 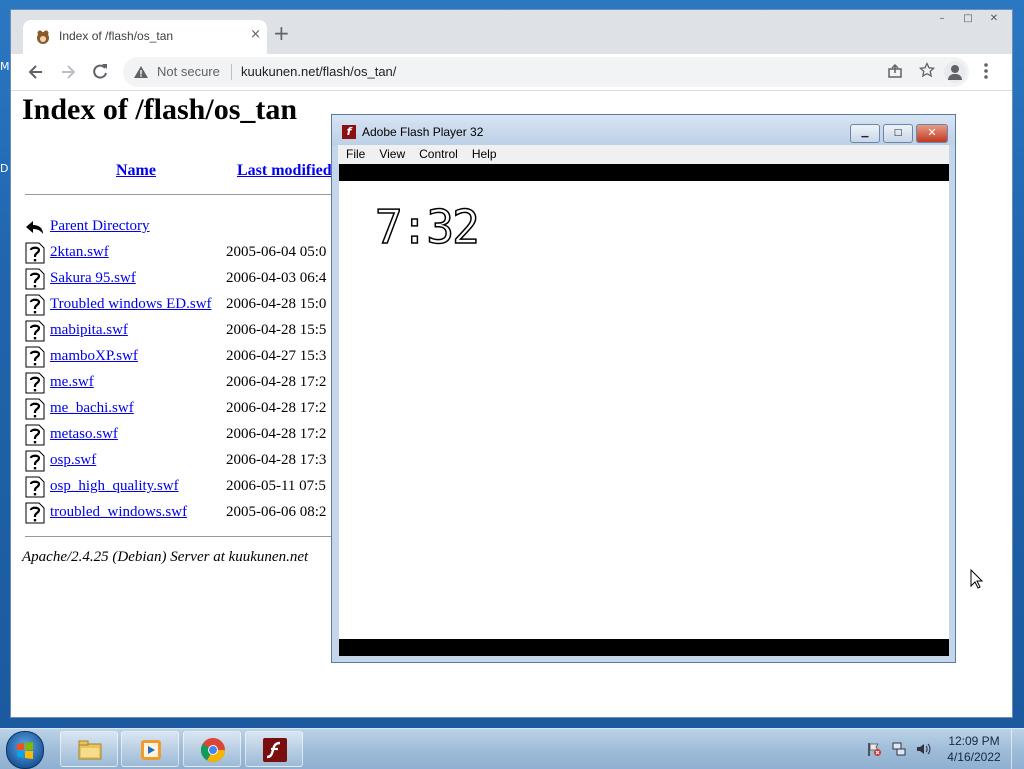 I want to click on flash-close-button: ✕, so click(x=932, y=133).